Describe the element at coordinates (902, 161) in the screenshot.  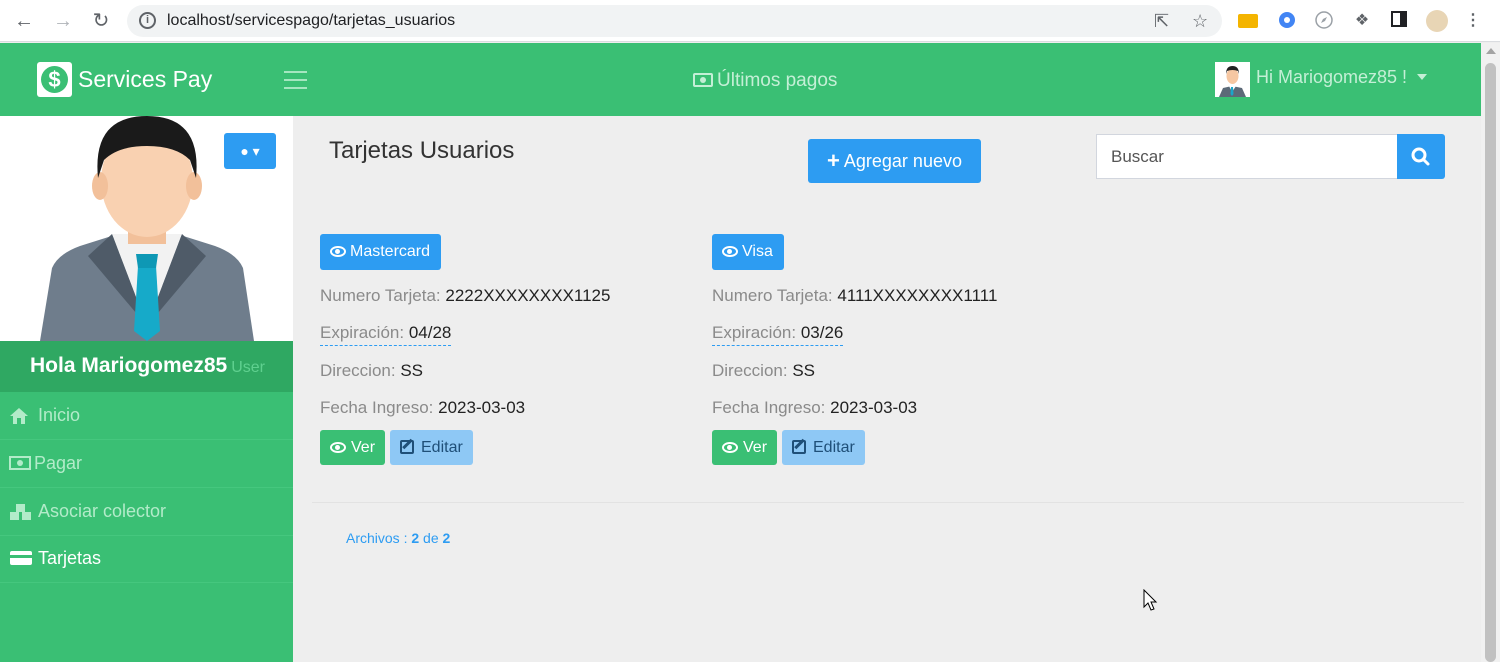
I see `add-new-label: Agregar nuevo` at that location.